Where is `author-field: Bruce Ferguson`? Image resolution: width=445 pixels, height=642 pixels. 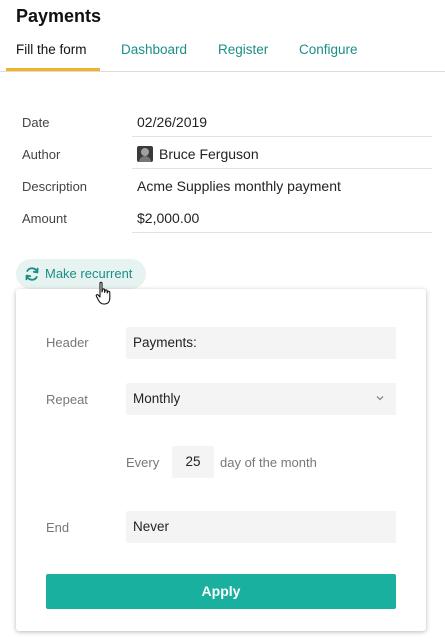
author-field: Bruce Ferguson is located at coordinates (282, 154).